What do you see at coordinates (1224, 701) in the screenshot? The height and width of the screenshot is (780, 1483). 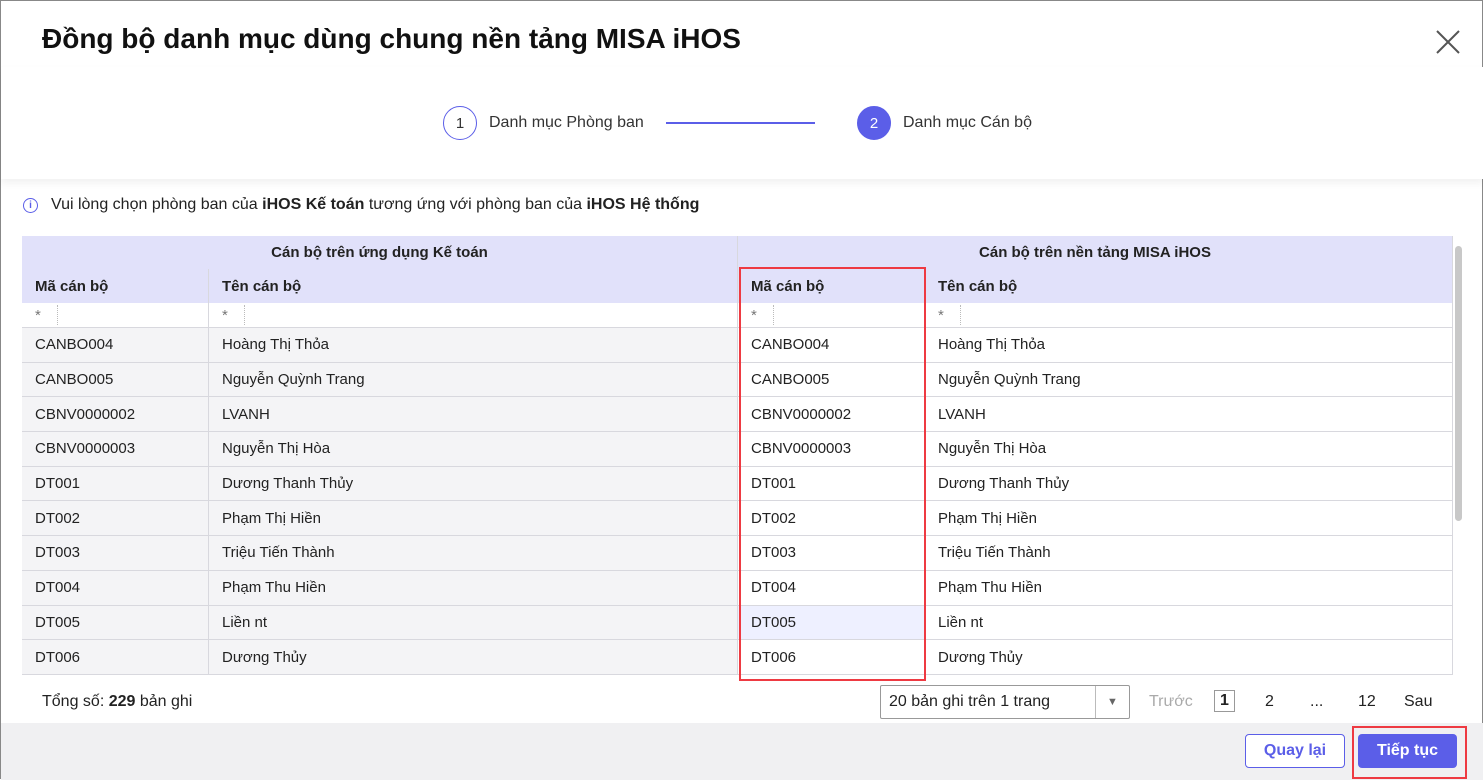 I see `page-1: 1` at bounding box center [1224, 701].